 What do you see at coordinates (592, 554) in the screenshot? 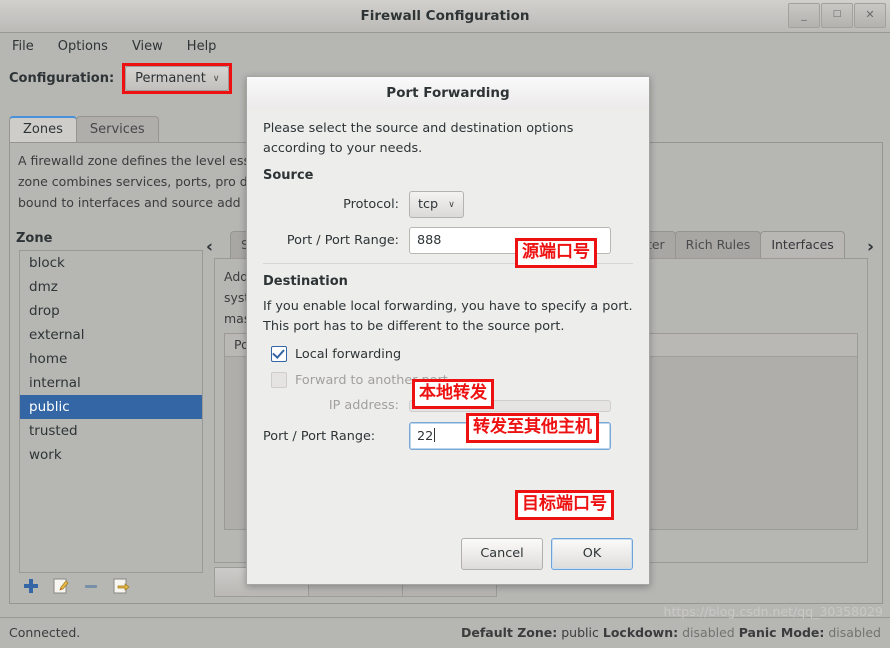
I see `ok-button: OK` at bounding box center [592, 554].